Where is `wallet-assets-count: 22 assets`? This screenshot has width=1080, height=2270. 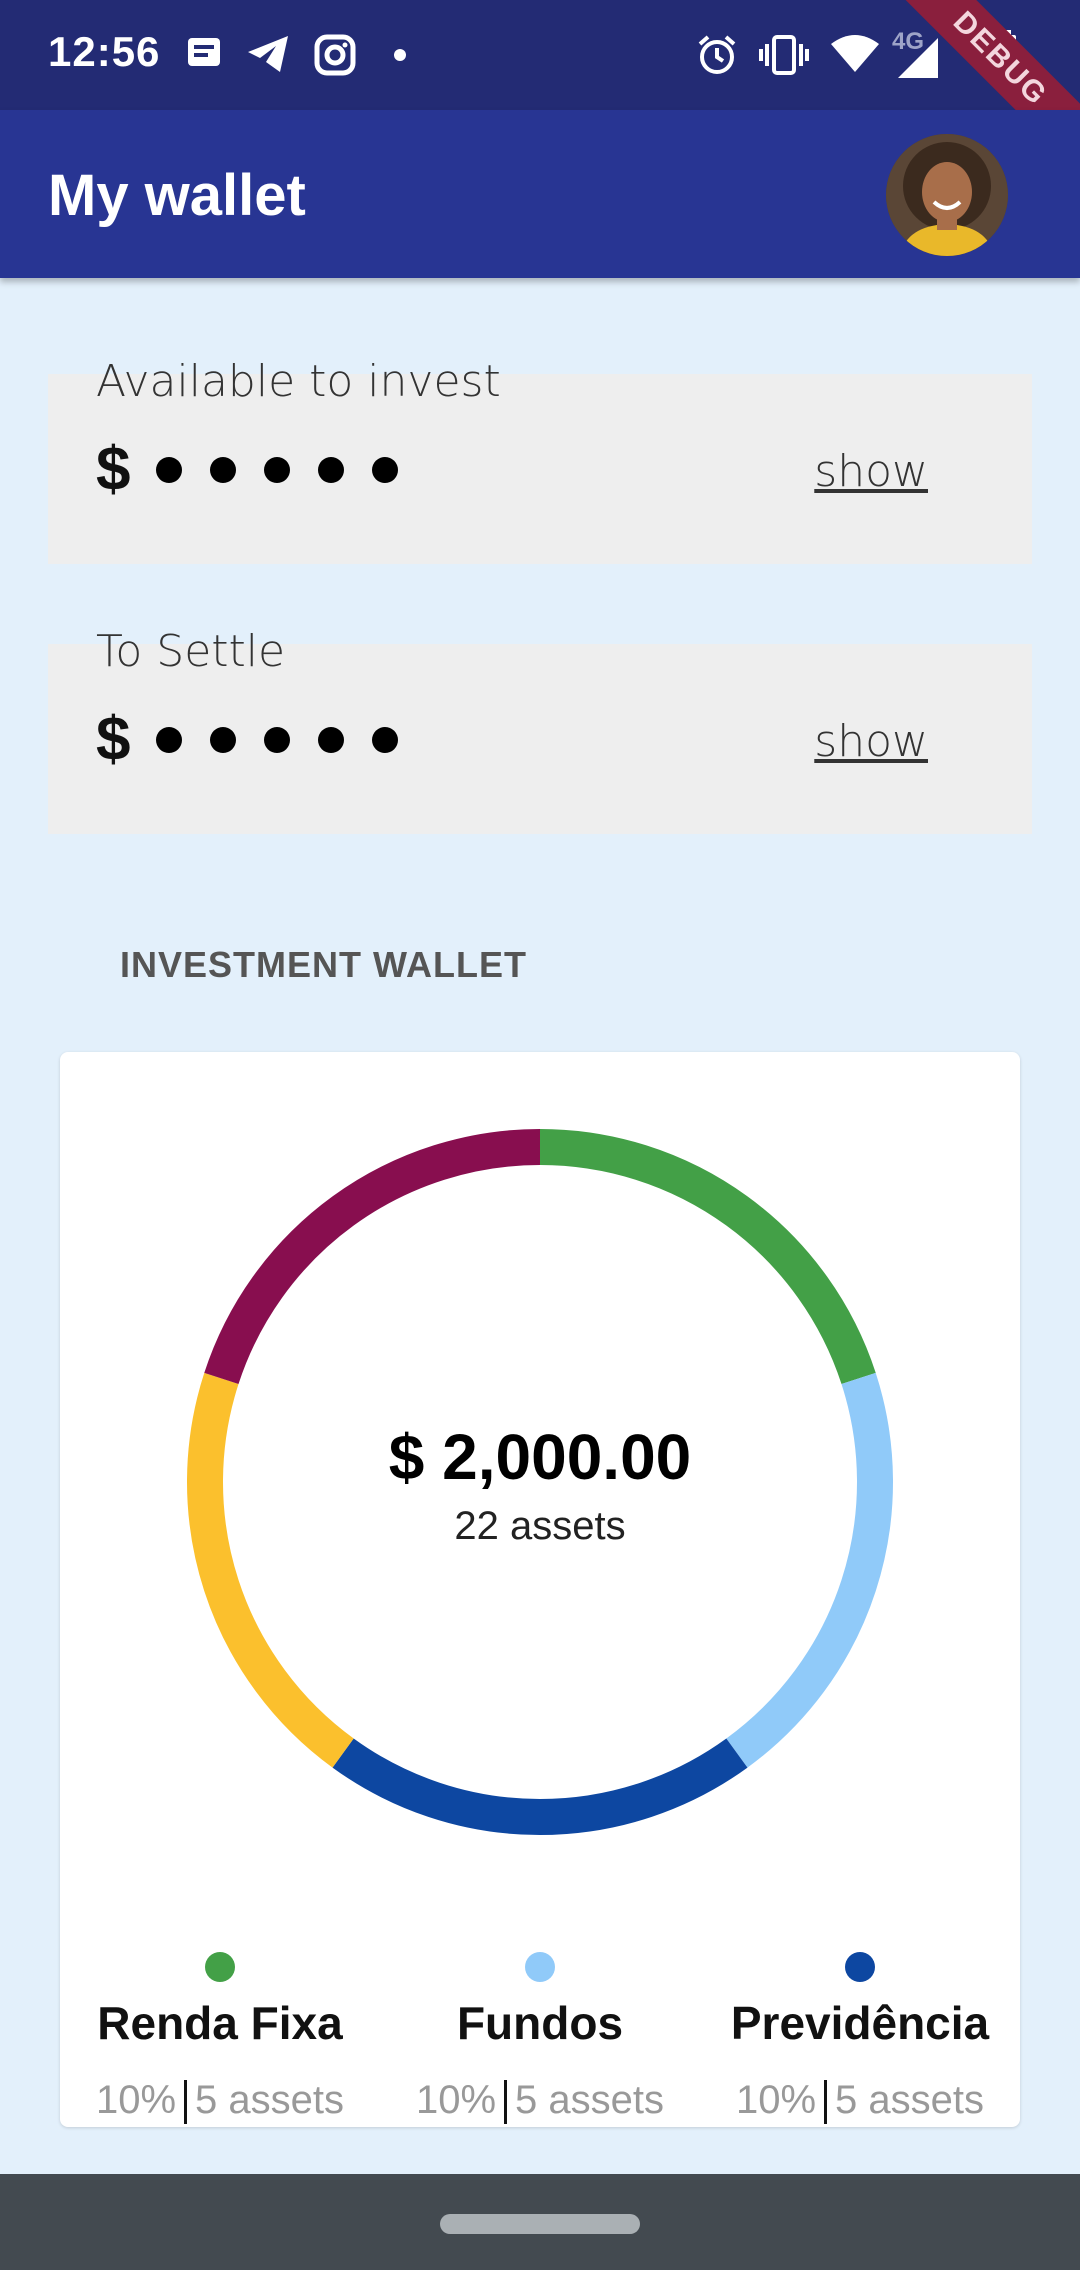 wallet-assets-count: 22 assets is located at coordinates (540, 1526).